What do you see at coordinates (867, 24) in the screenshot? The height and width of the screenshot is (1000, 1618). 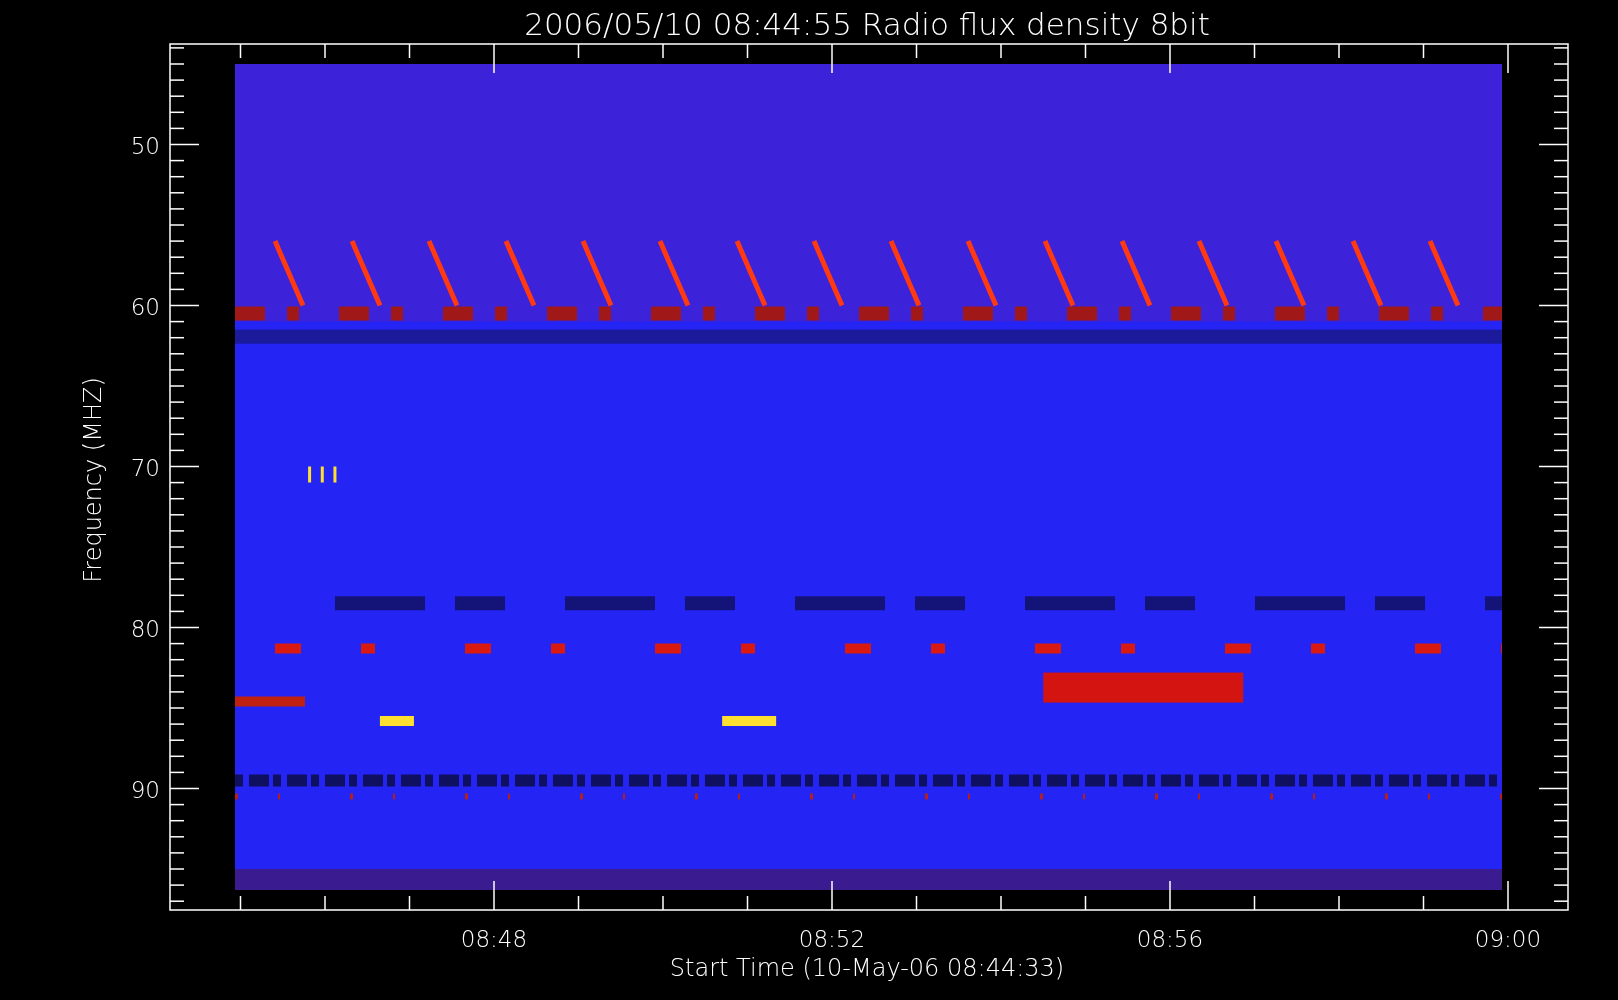 I see `chart-title: 2006/05/10 08:44:55 Radio flux density 8bit` at bounding box center [867, 24].